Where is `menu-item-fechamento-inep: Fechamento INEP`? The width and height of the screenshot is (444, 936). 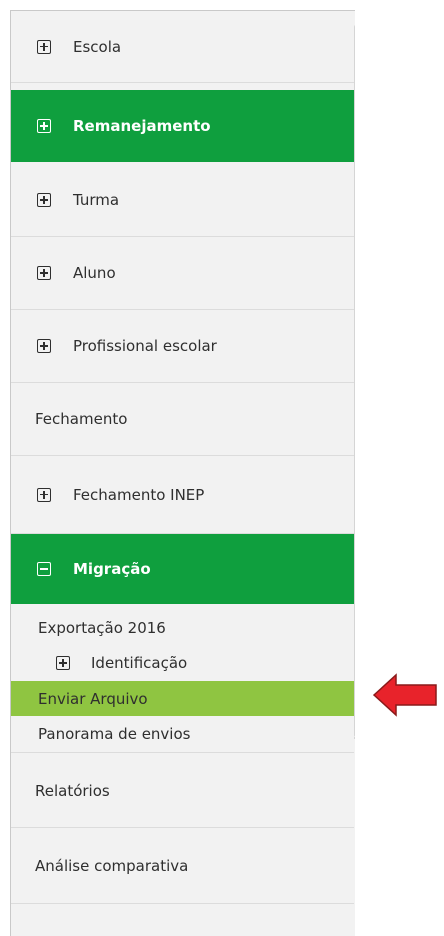 menu-item-fechamento-inep: Fechamento INEP is located at coordinates (182, 495).